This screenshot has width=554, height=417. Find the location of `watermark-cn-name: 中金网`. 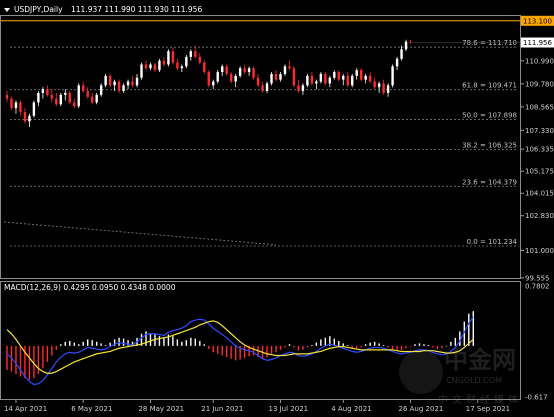

watermark-cn-name: 中金网 is located at coordinates (480, 360).